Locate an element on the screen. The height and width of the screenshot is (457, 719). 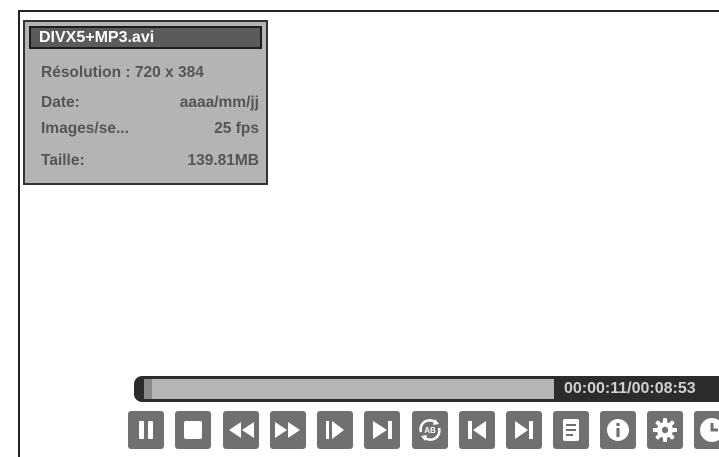
repeat-ab-icon: AB is located at coordinates (430, 430).